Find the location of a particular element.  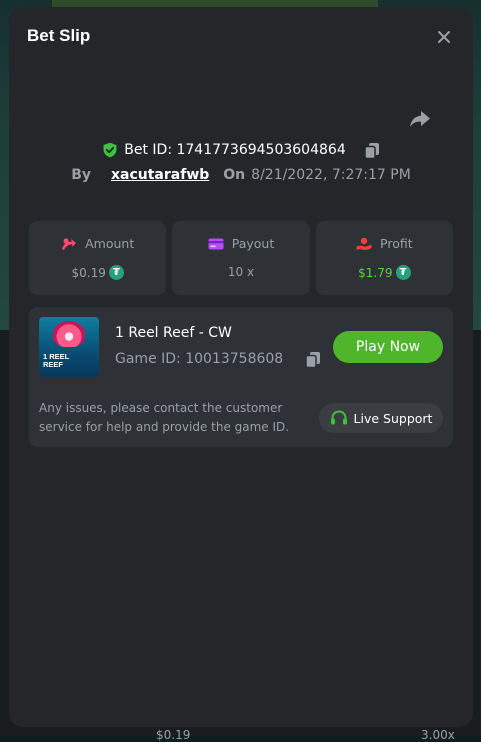

game-id: Game ID: 10013758608 is located at coordinates (199, 359).